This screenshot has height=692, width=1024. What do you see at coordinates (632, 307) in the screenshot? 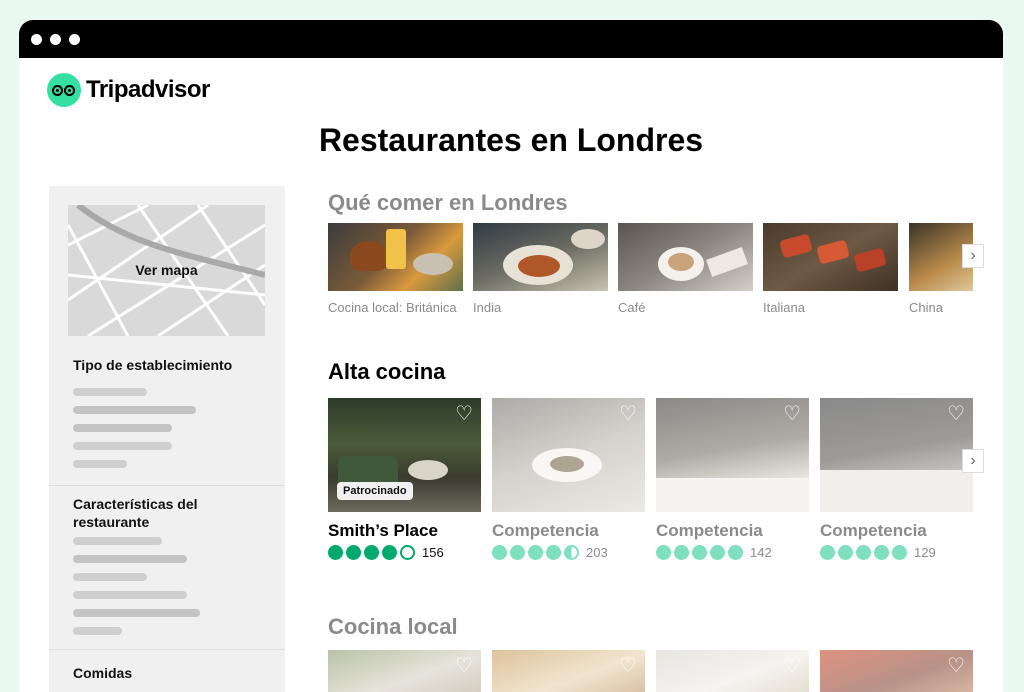
I see `category-label: Café` at bounding box center [632, 307].